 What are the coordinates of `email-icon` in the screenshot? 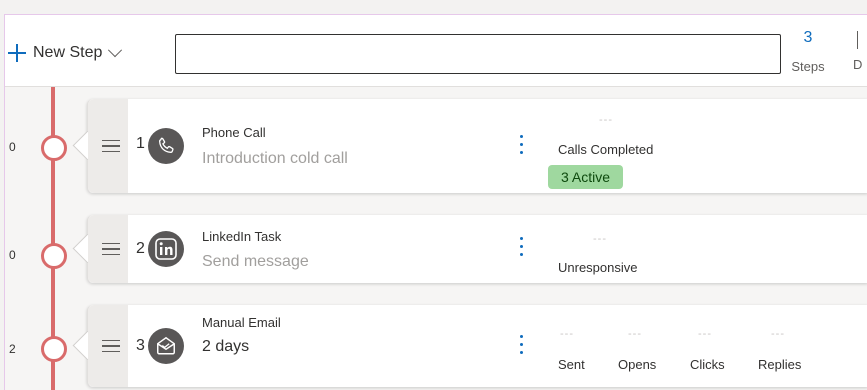 It's located at (166, 346).